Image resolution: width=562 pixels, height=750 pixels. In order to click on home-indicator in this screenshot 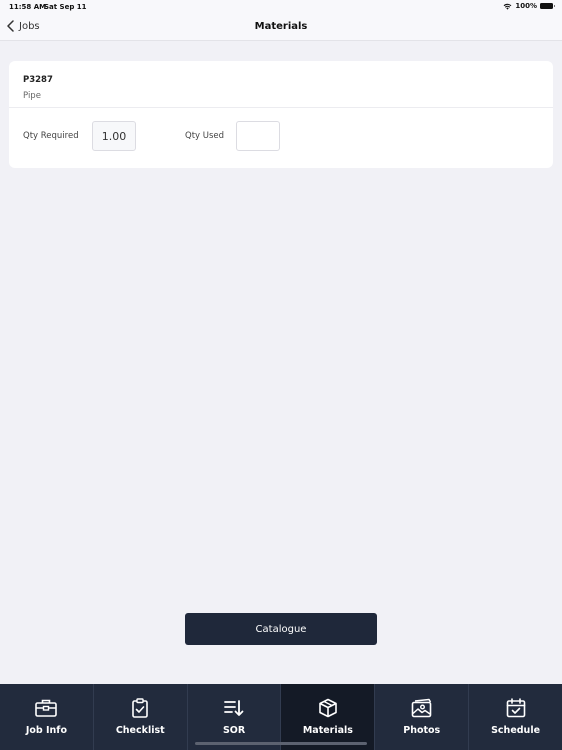, I will do `click(281, 743)`.